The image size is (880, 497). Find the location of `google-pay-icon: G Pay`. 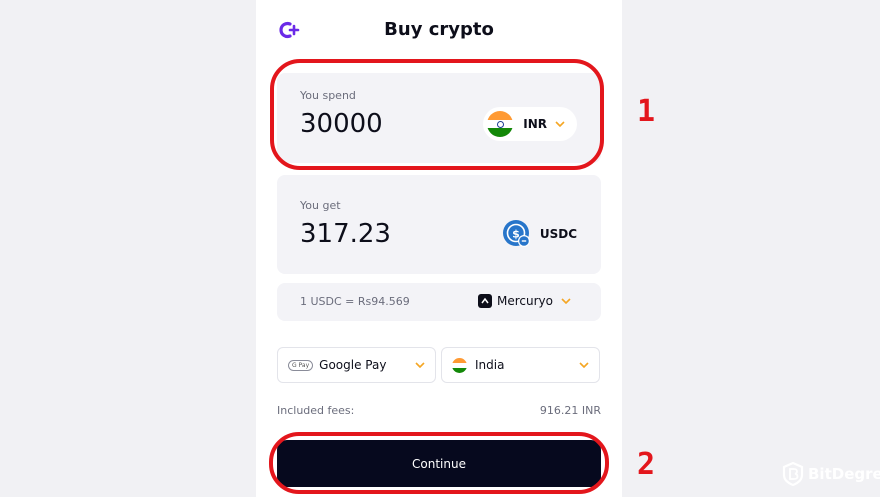

google-pay-icon: G Pay is located at coordinates (301, 365).